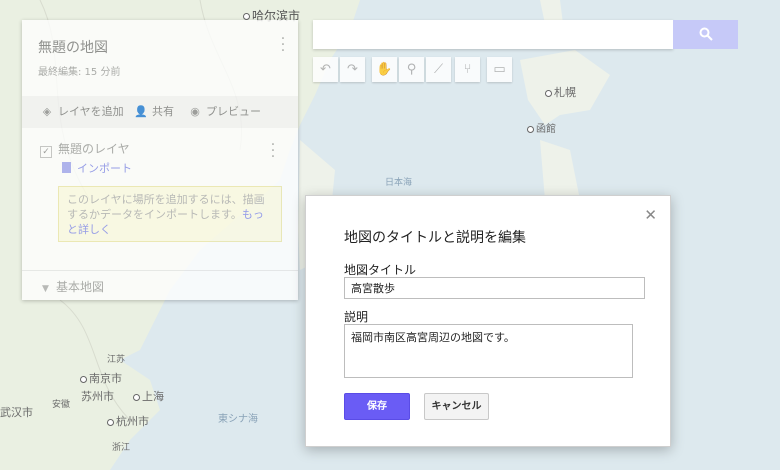 The image size is (780, 470). What do you see at coordinates (46, 152) in the screenshot?
I see `layer-checkbox: ✓` at bounding box center [46, 152].